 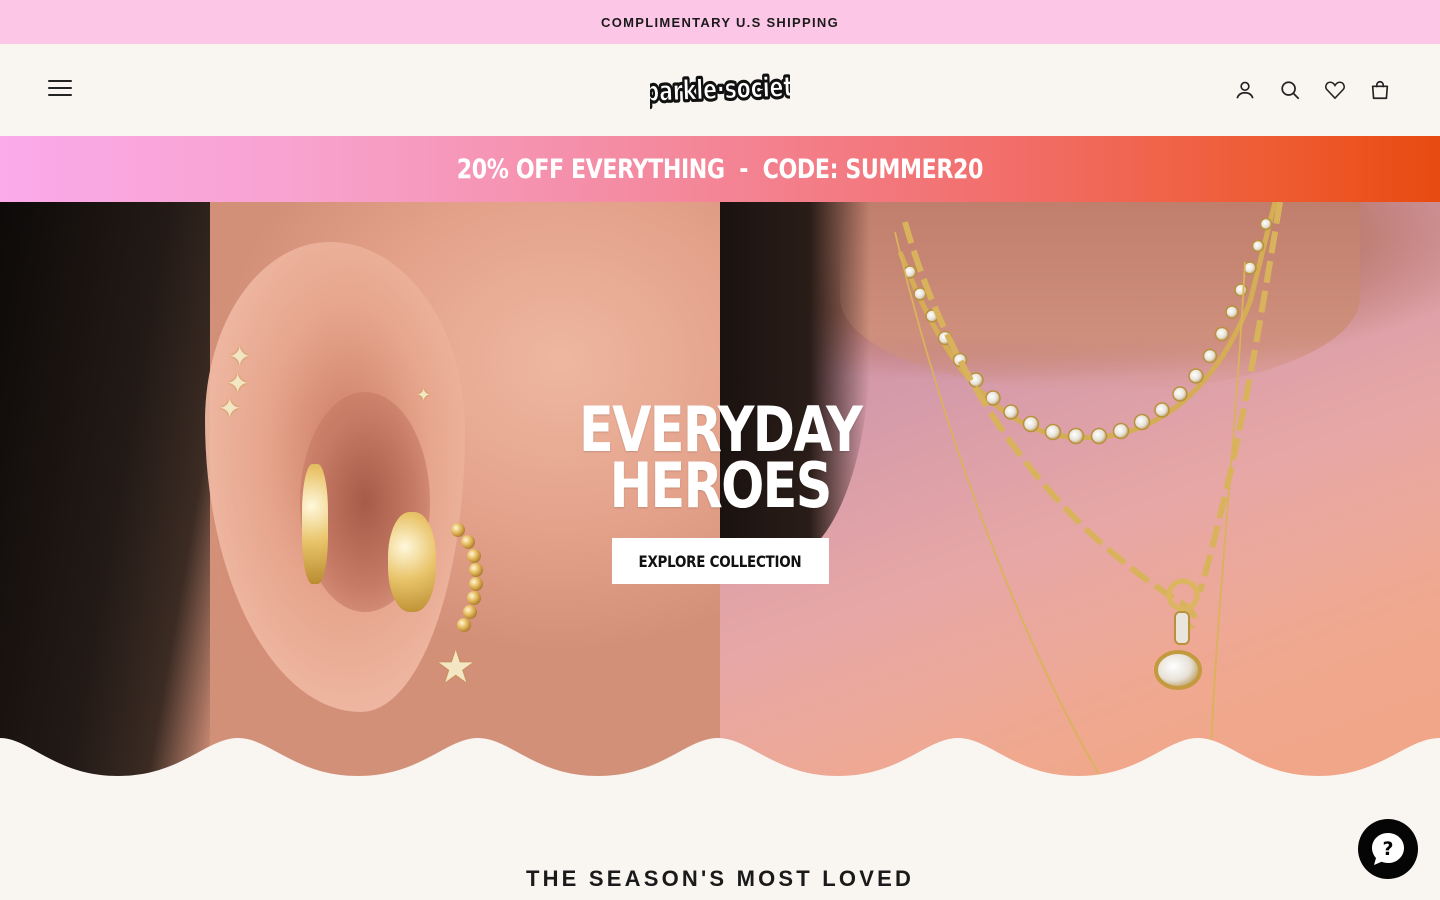 I want to click on announcement-text: COMPLIMENTARY U.S SHIPPING, so click(x=720, y=22).